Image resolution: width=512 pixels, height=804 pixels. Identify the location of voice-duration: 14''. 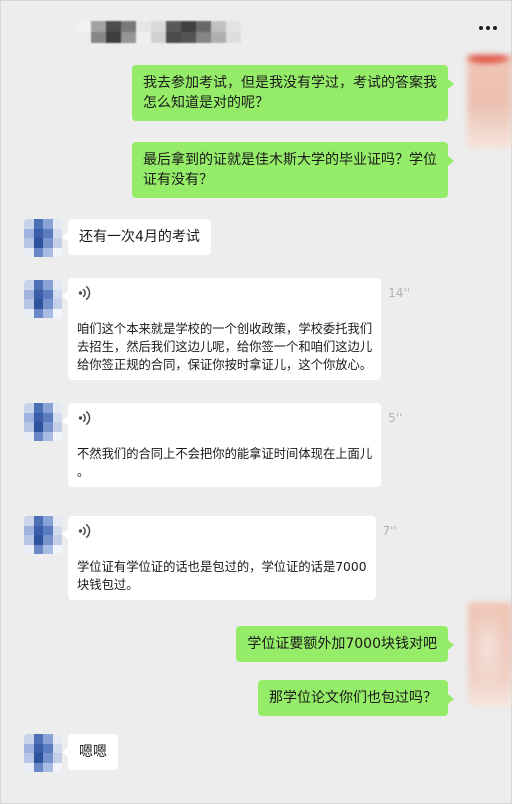
(399, 293).